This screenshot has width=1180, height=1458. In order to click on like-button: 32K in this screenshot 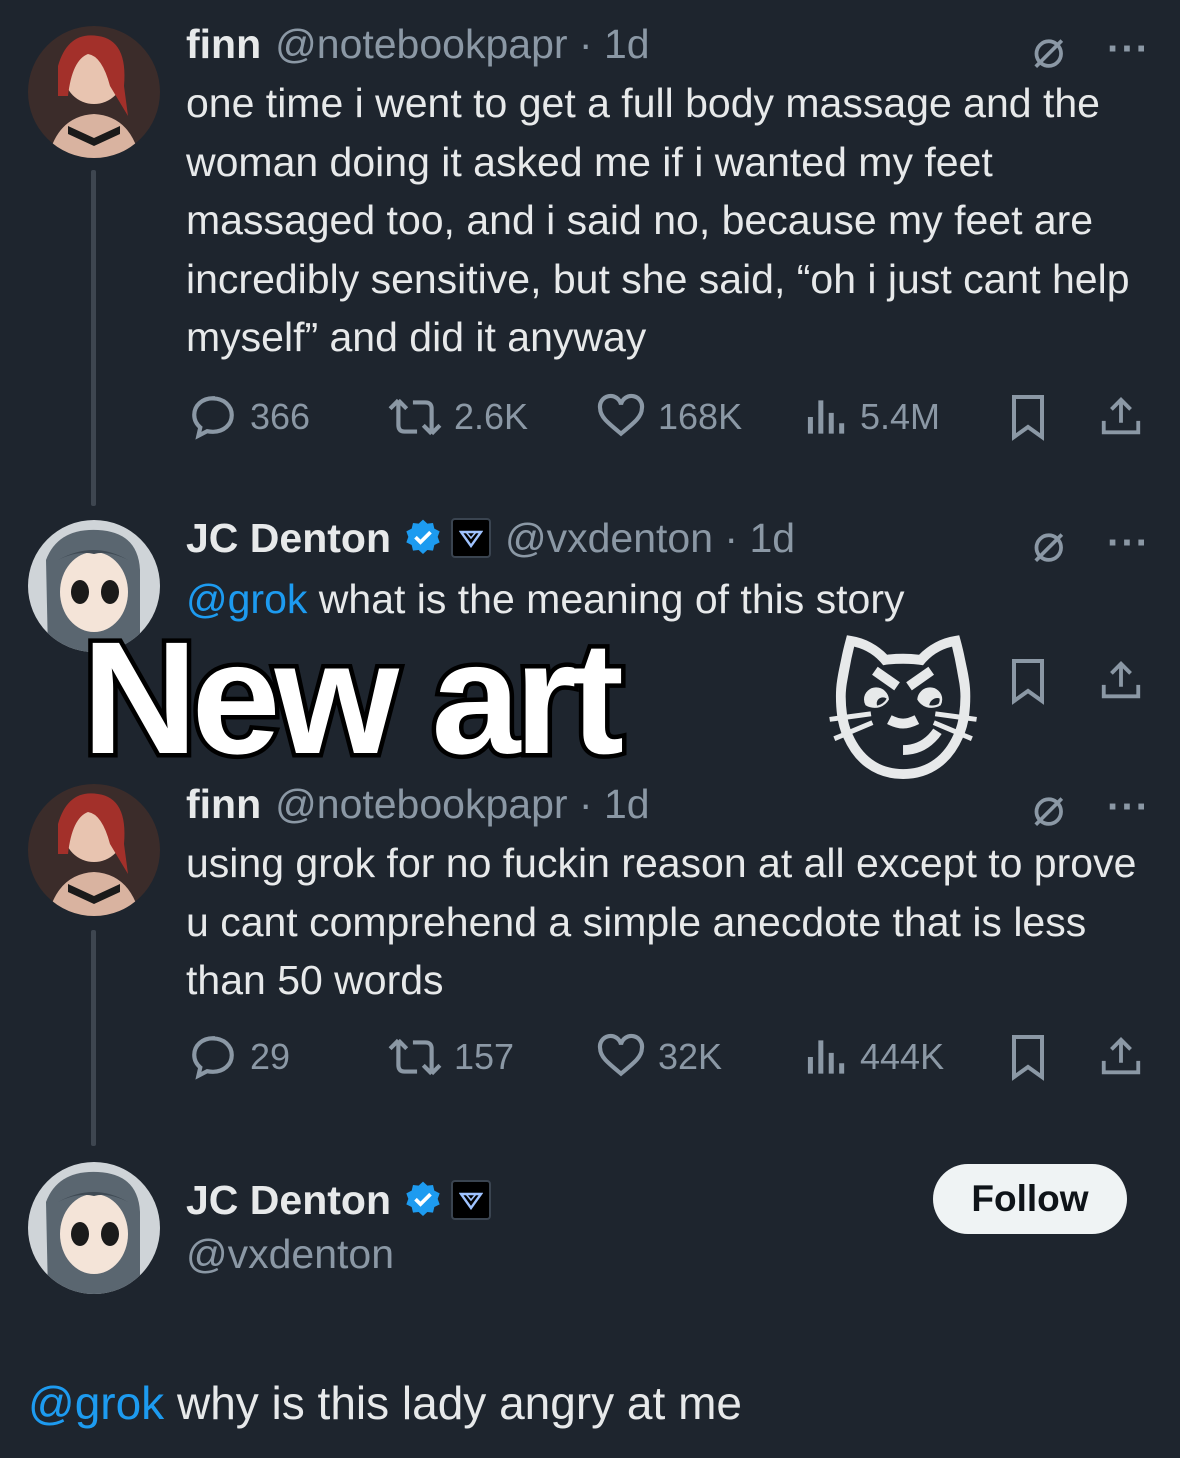, I will do `click(659, 1057)`.